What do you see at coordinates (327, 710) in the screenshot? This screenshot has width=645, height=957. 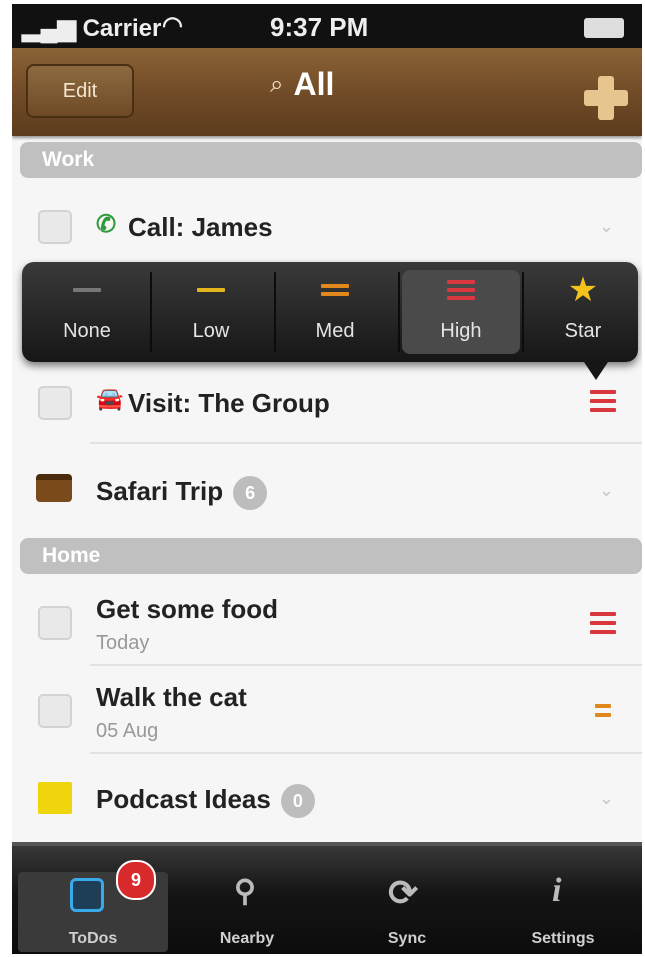 I see `list-item: Walk the cat 05 Aug` at bounding box center [327, 710].